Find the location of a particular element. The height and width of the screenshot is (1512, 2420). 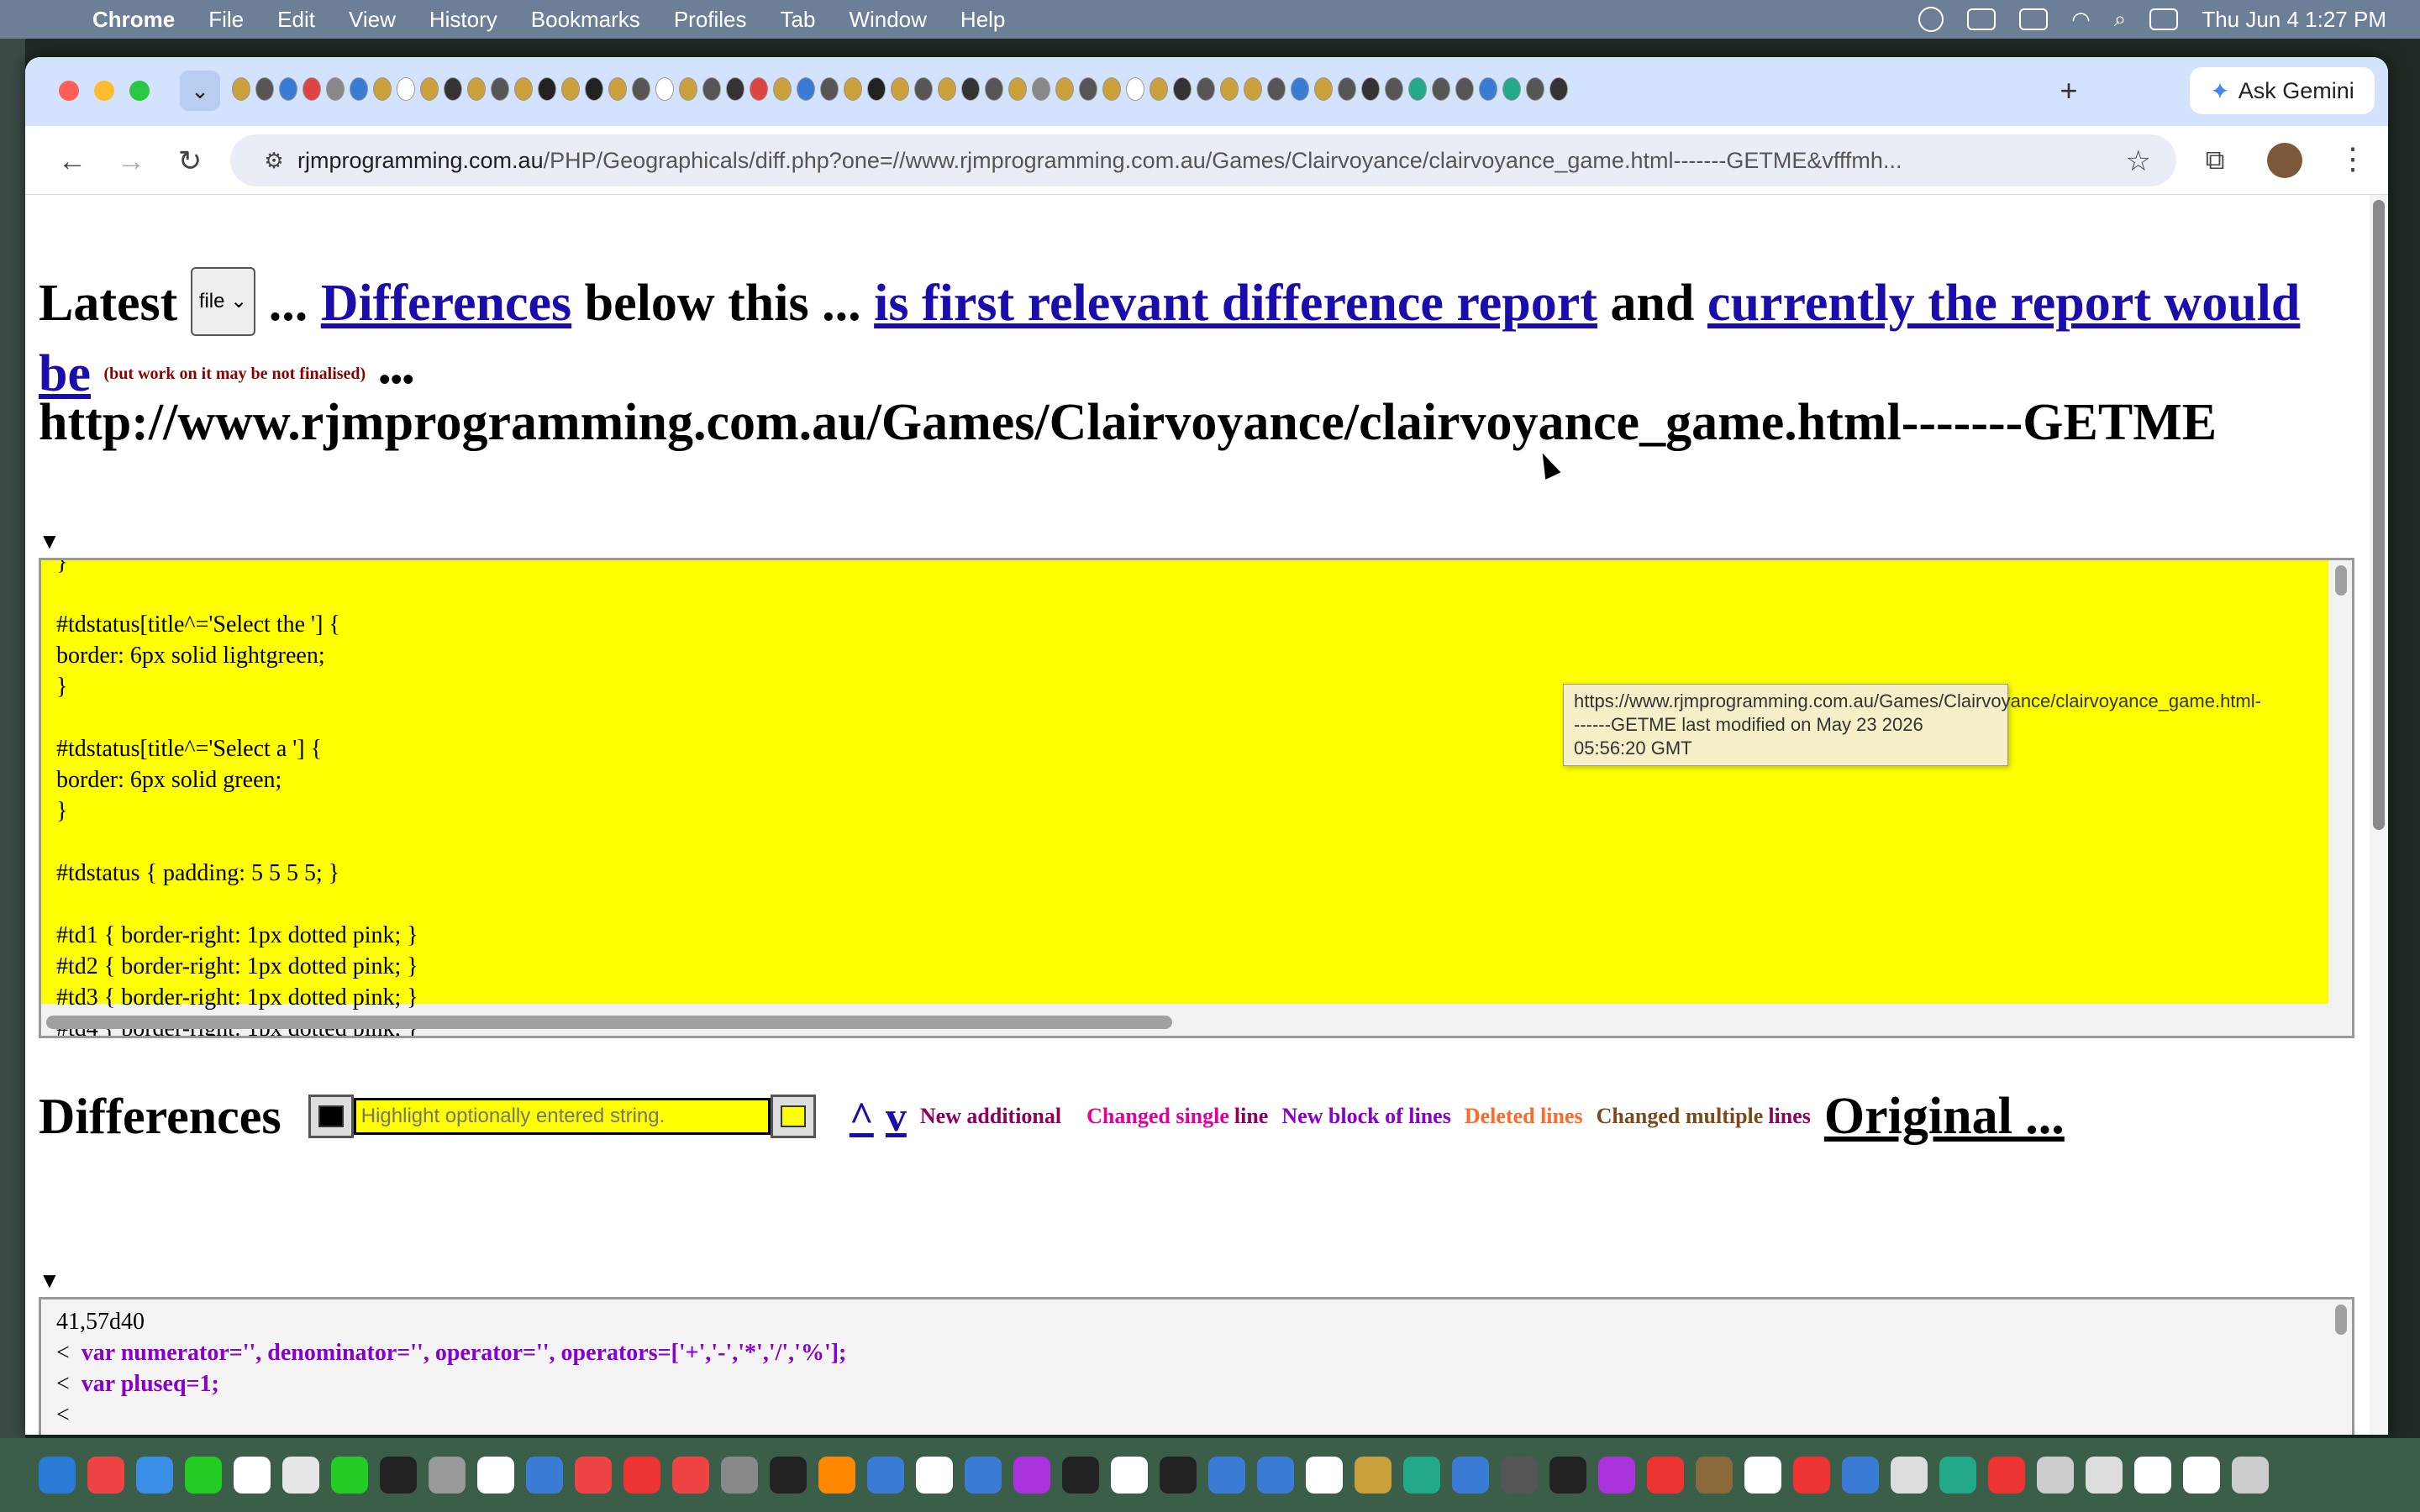

menu-view: View is located at coordinates (372, 20).